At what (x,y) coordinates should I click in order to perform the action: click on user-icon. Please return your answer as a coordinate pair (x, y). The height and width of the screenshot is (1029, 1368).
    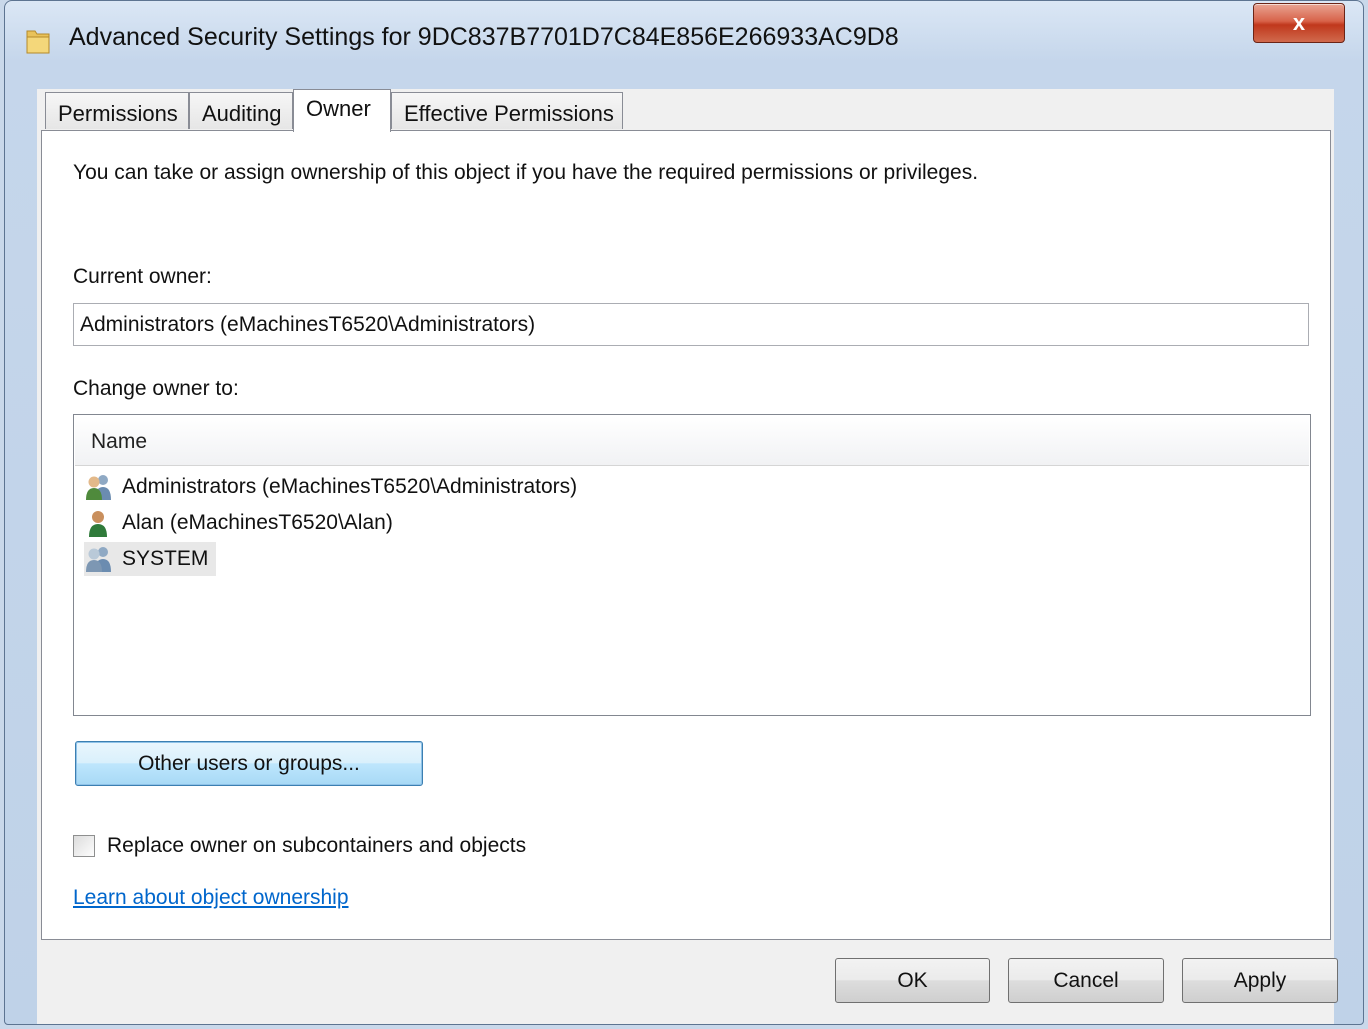
    Looking at the image, I should click on (98, 524).